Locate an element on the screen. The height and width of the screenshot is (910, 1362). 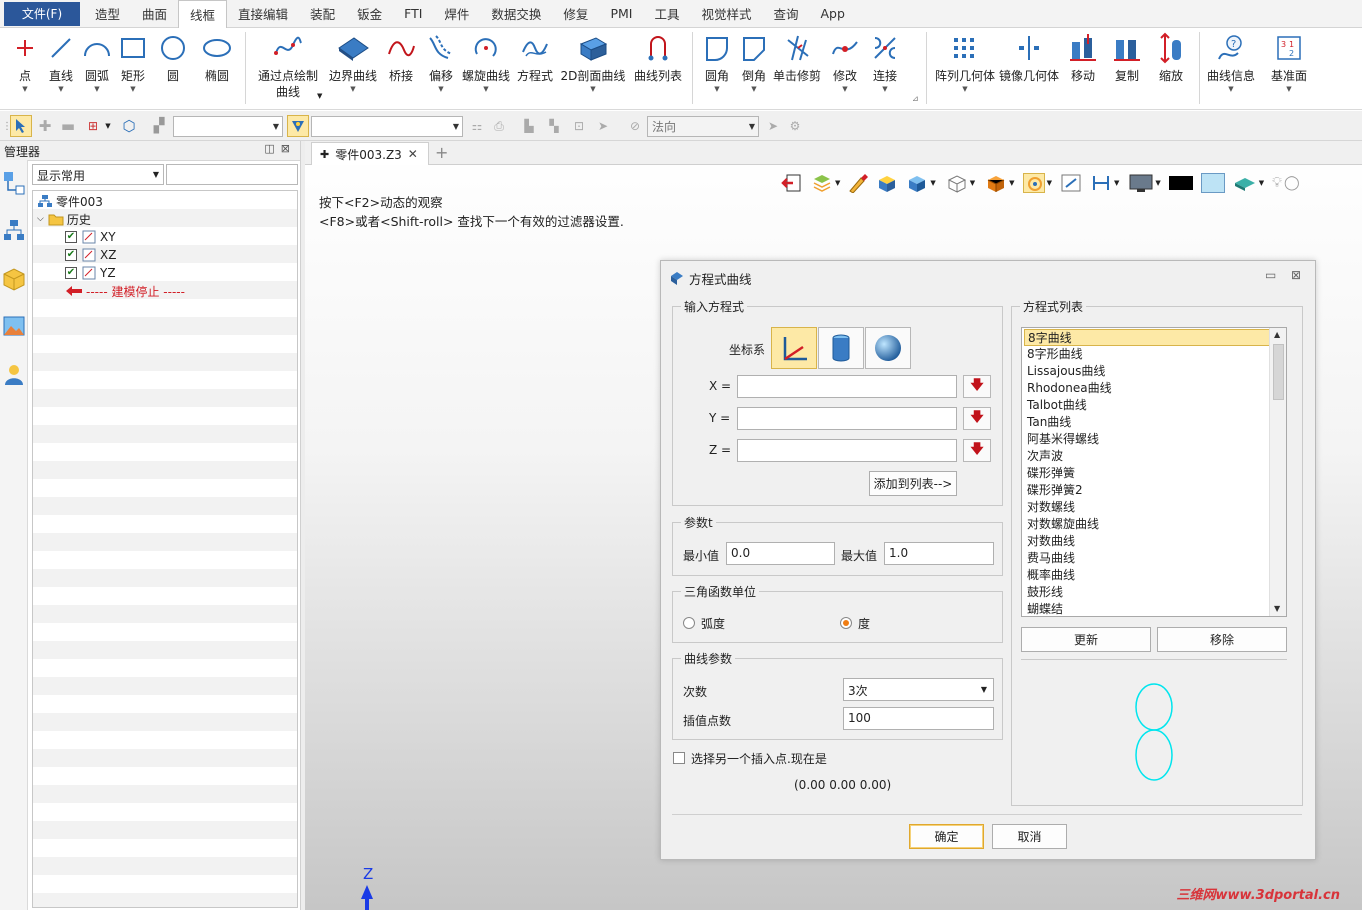
list-item: Tan曲线 is located at coordinates (1147, 422).